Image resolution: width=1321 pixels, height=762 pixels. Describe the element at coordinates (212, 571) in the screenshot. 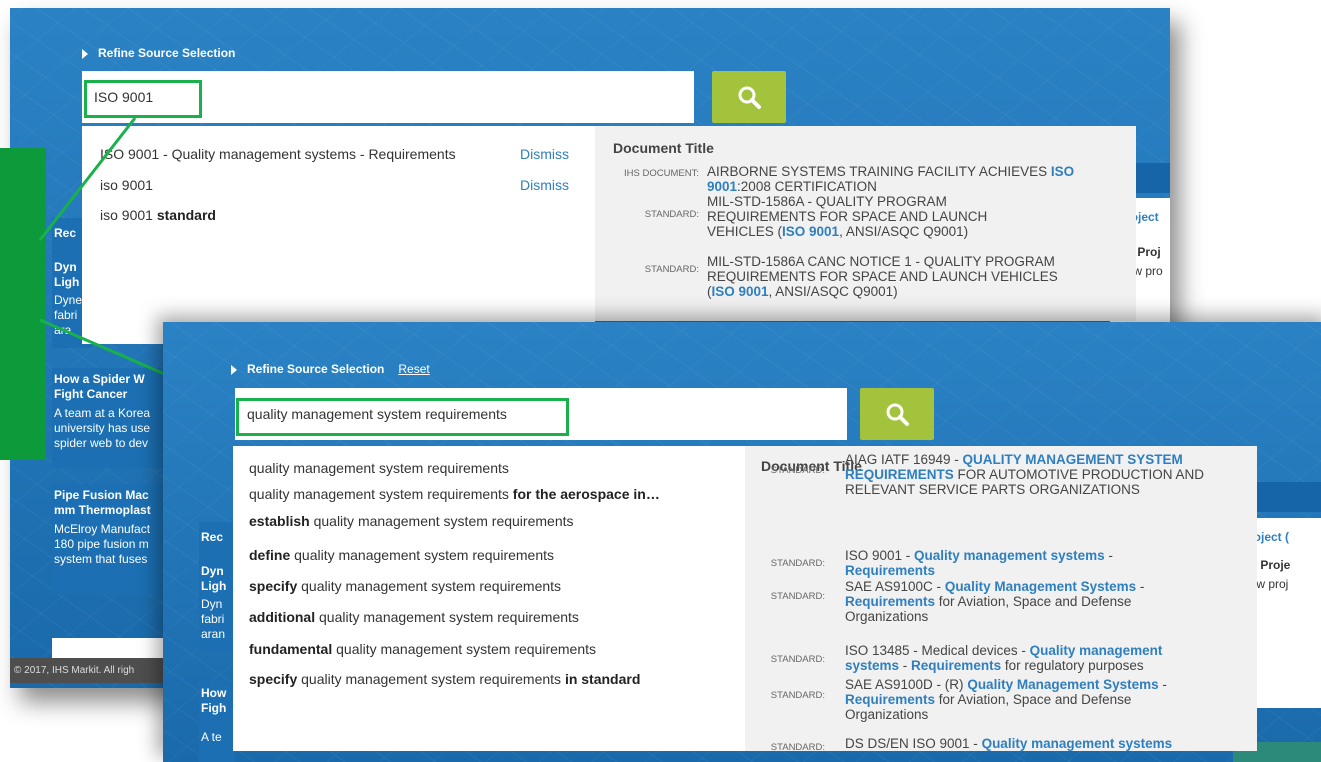

I see `news-title: Dyn` at that location.